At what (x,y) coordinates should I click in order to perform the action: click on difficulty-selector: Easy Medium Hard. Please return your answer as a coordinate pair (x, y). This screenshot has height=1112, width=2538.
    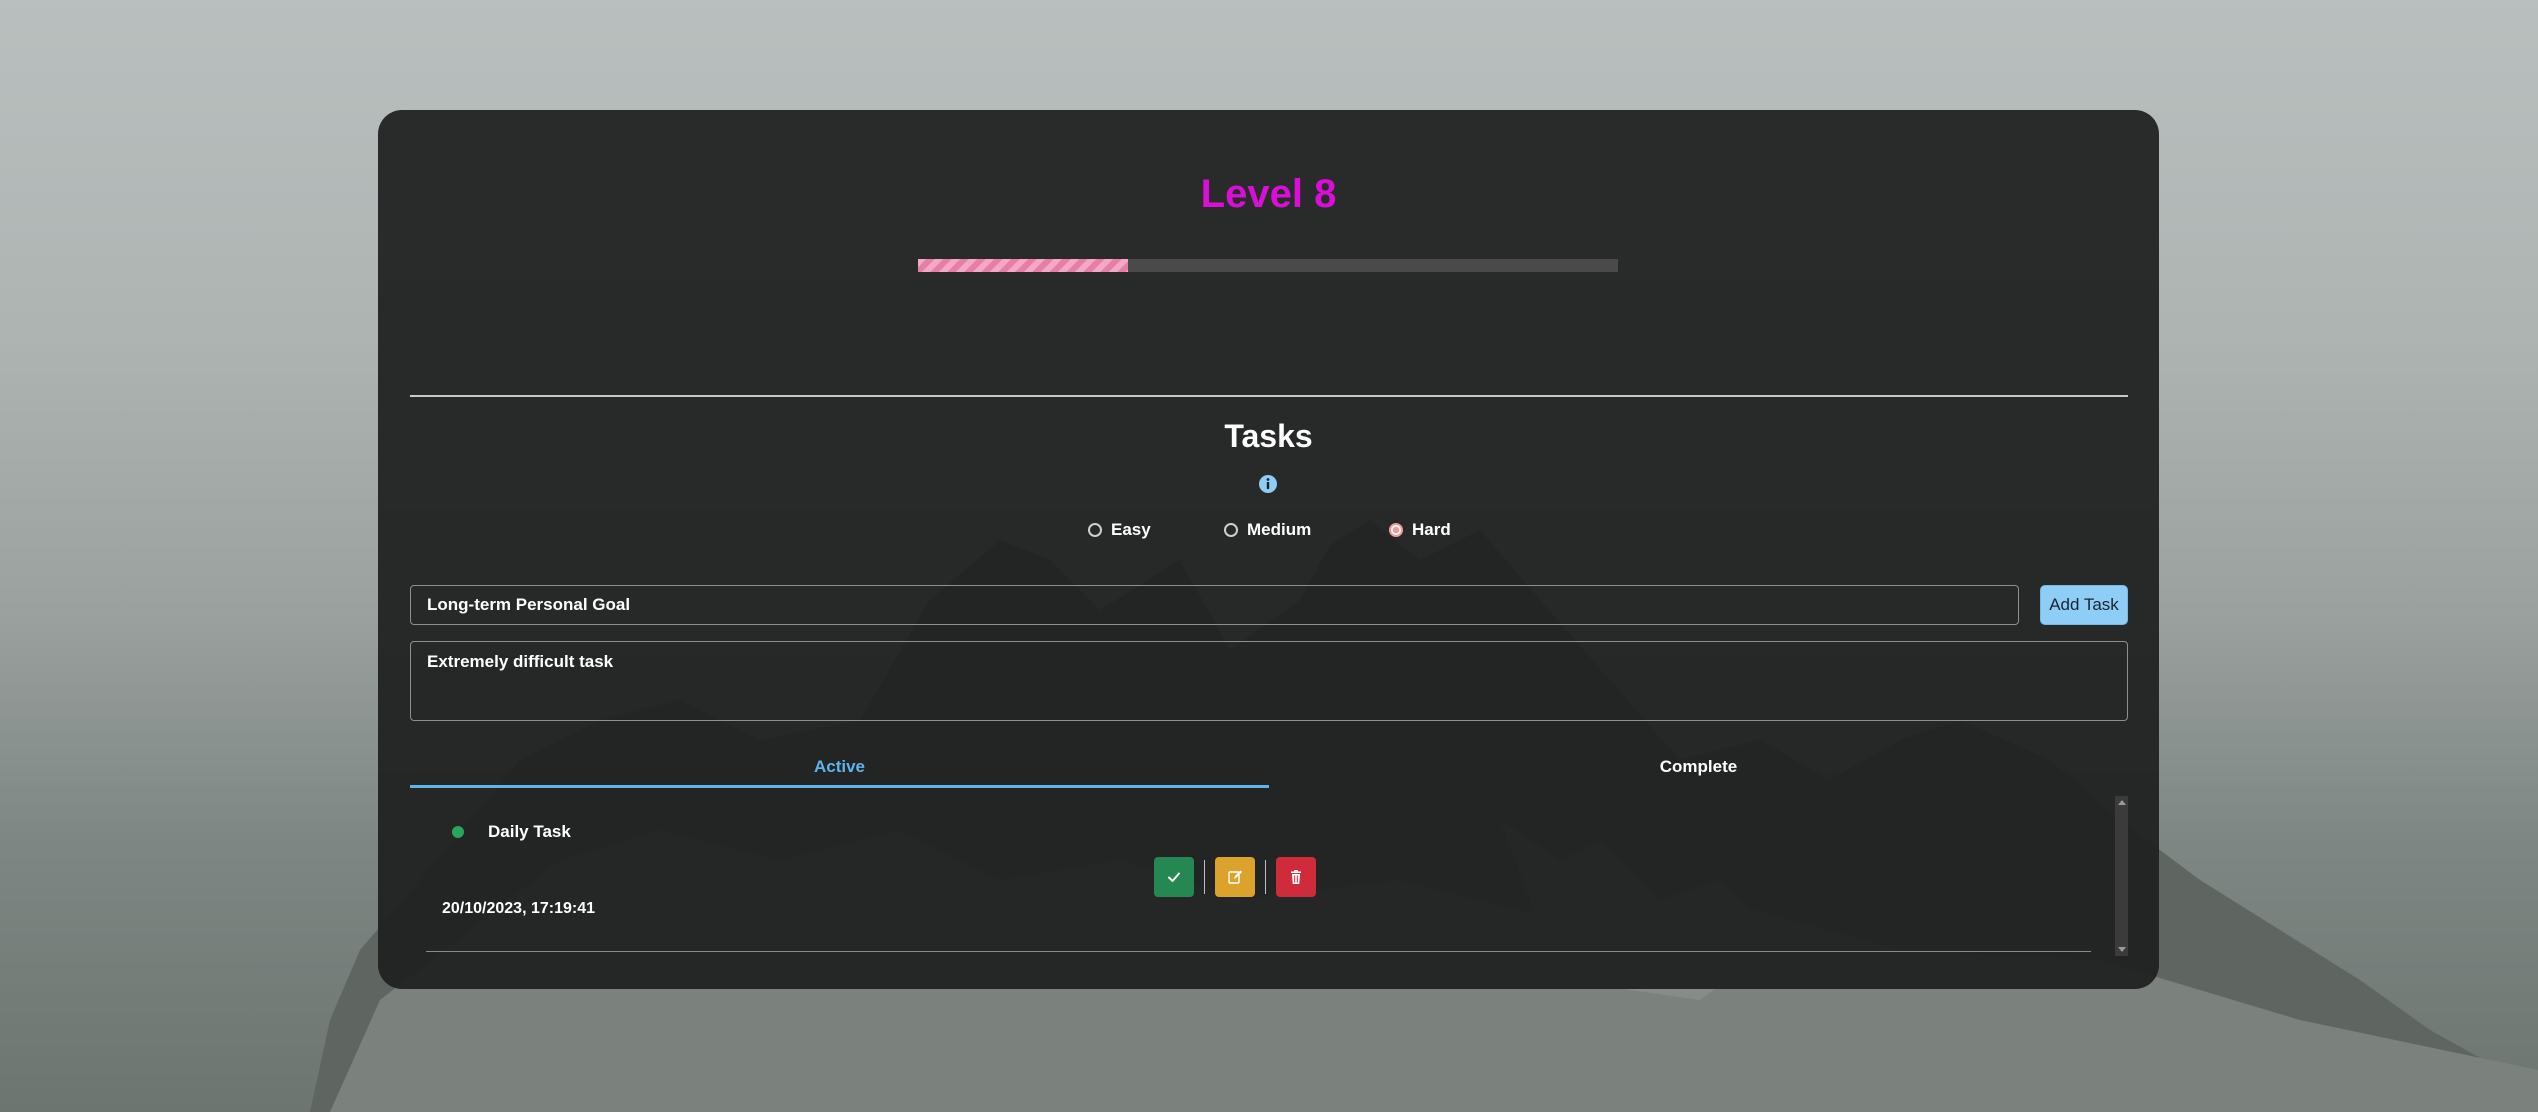
    Looking at the image, I should click on (1268, 535).